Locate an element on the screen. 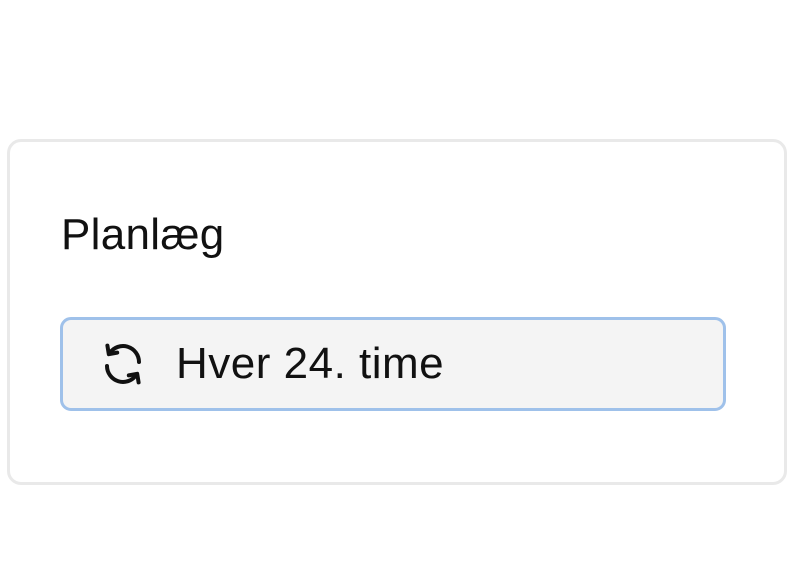 The height and width of the screenshot is (572, 798). schedule-frequency-value: Hver 24. time is located at coordinates (310, 363).